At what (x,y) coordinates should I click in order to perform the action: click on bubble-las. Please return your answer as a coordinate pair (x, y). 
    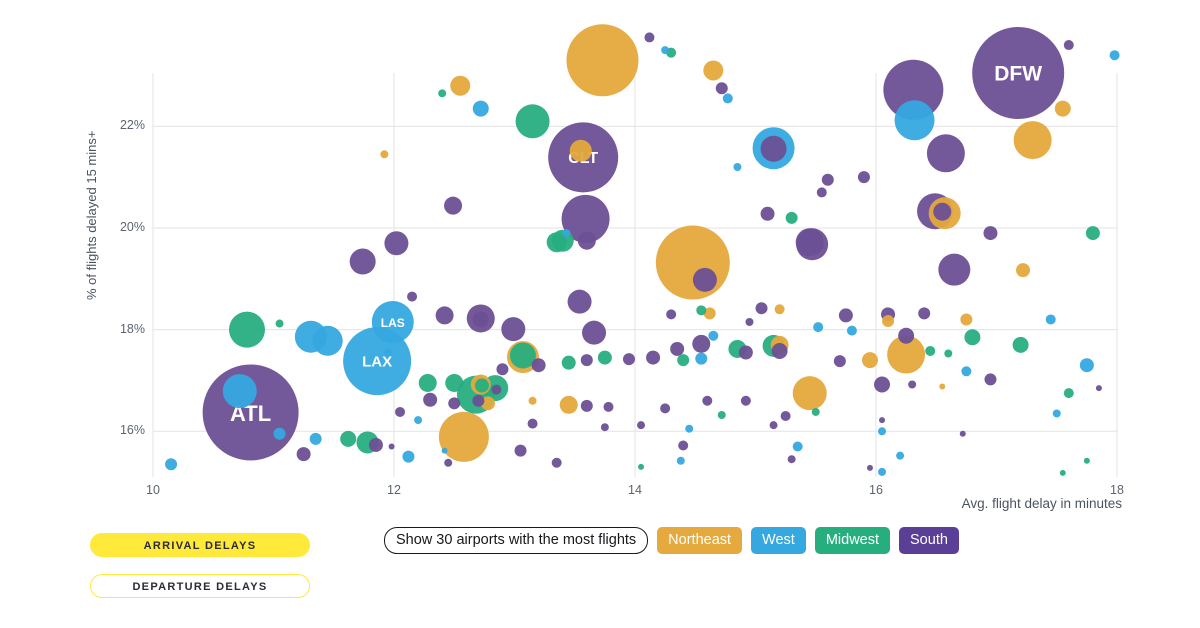
    Looking at the image, I should click on (392, 322).